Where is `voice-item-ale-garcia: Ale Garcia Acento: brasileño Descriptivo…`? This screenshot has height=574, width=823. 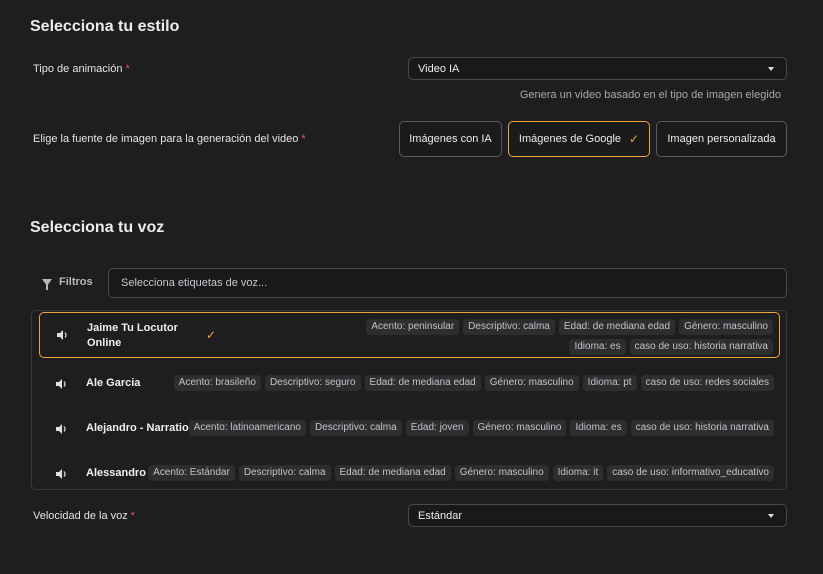
voice-item-ale-garcia: Ale Garcia Acento: brasileño Descriptivo… is located at coordinates (409, 384).